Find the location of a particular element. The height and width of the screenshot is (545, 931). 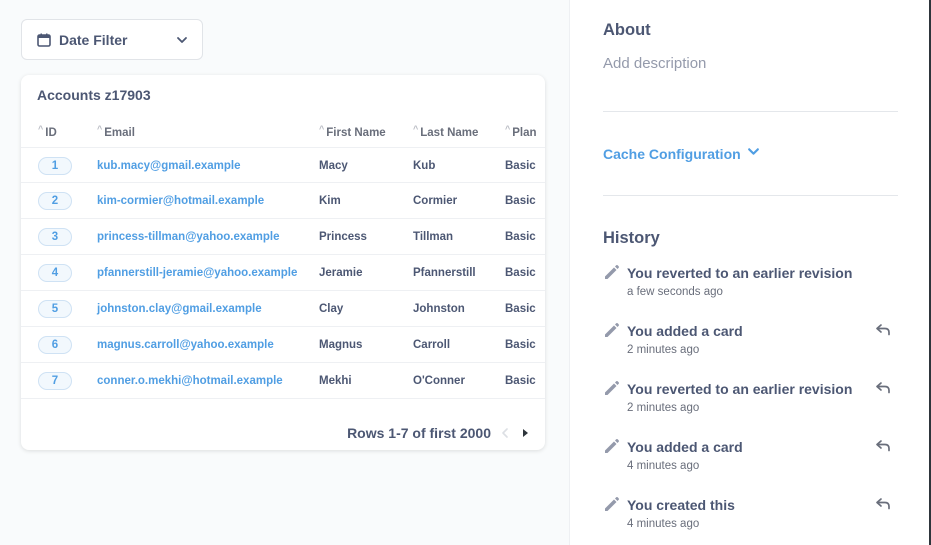

history-item: You added a card 2 minutes ago is located at coordinates (753, 340).